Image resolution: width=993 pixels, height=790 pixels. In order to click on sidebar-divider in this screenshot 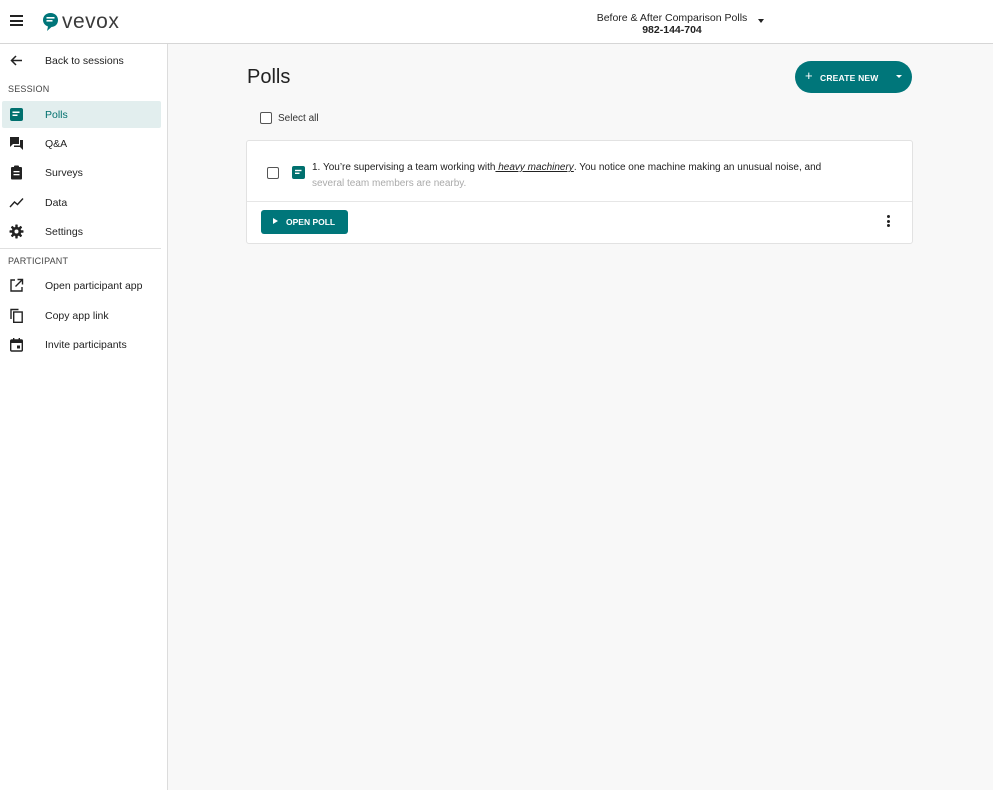, I will do `click(80, 248)`.